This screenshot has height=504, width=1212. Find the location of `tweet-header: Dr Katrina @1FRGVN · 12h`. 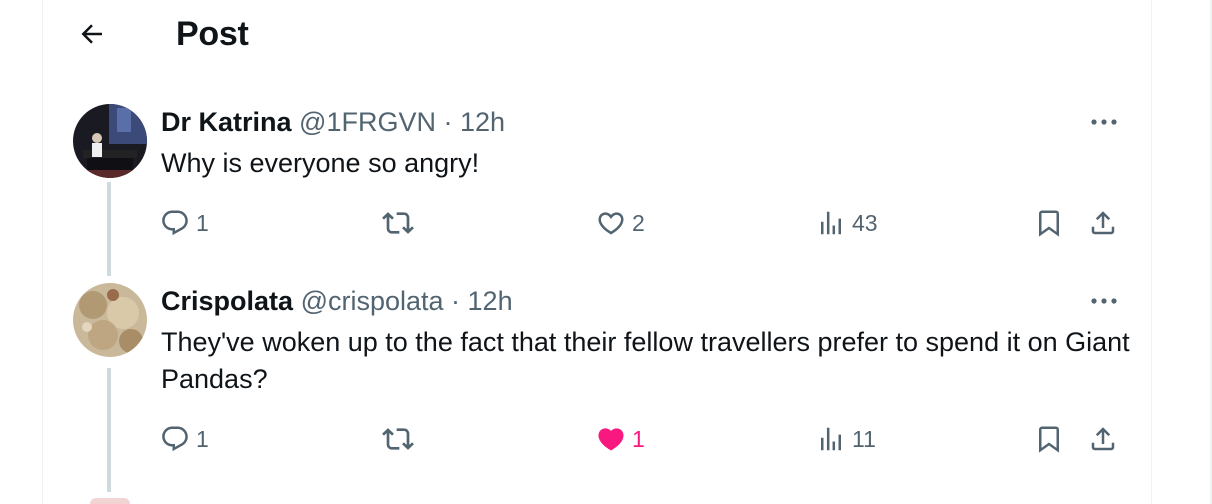

tweet-header: Dr Katrina @1FRGVN · 12h is located at coordinates (333, 122).